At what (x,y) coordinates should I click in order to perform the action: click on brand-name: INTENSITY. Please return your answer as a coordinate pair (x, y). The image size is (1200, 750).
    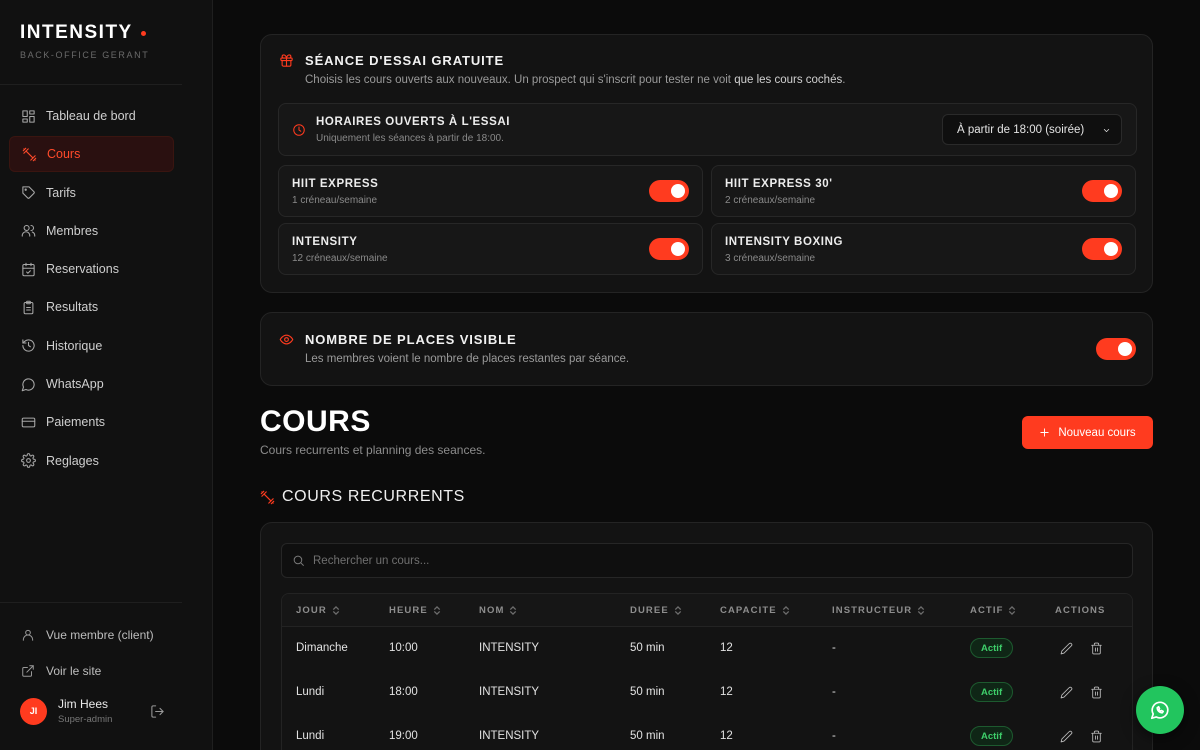
    Looking at the image, I should click on (76, 32).